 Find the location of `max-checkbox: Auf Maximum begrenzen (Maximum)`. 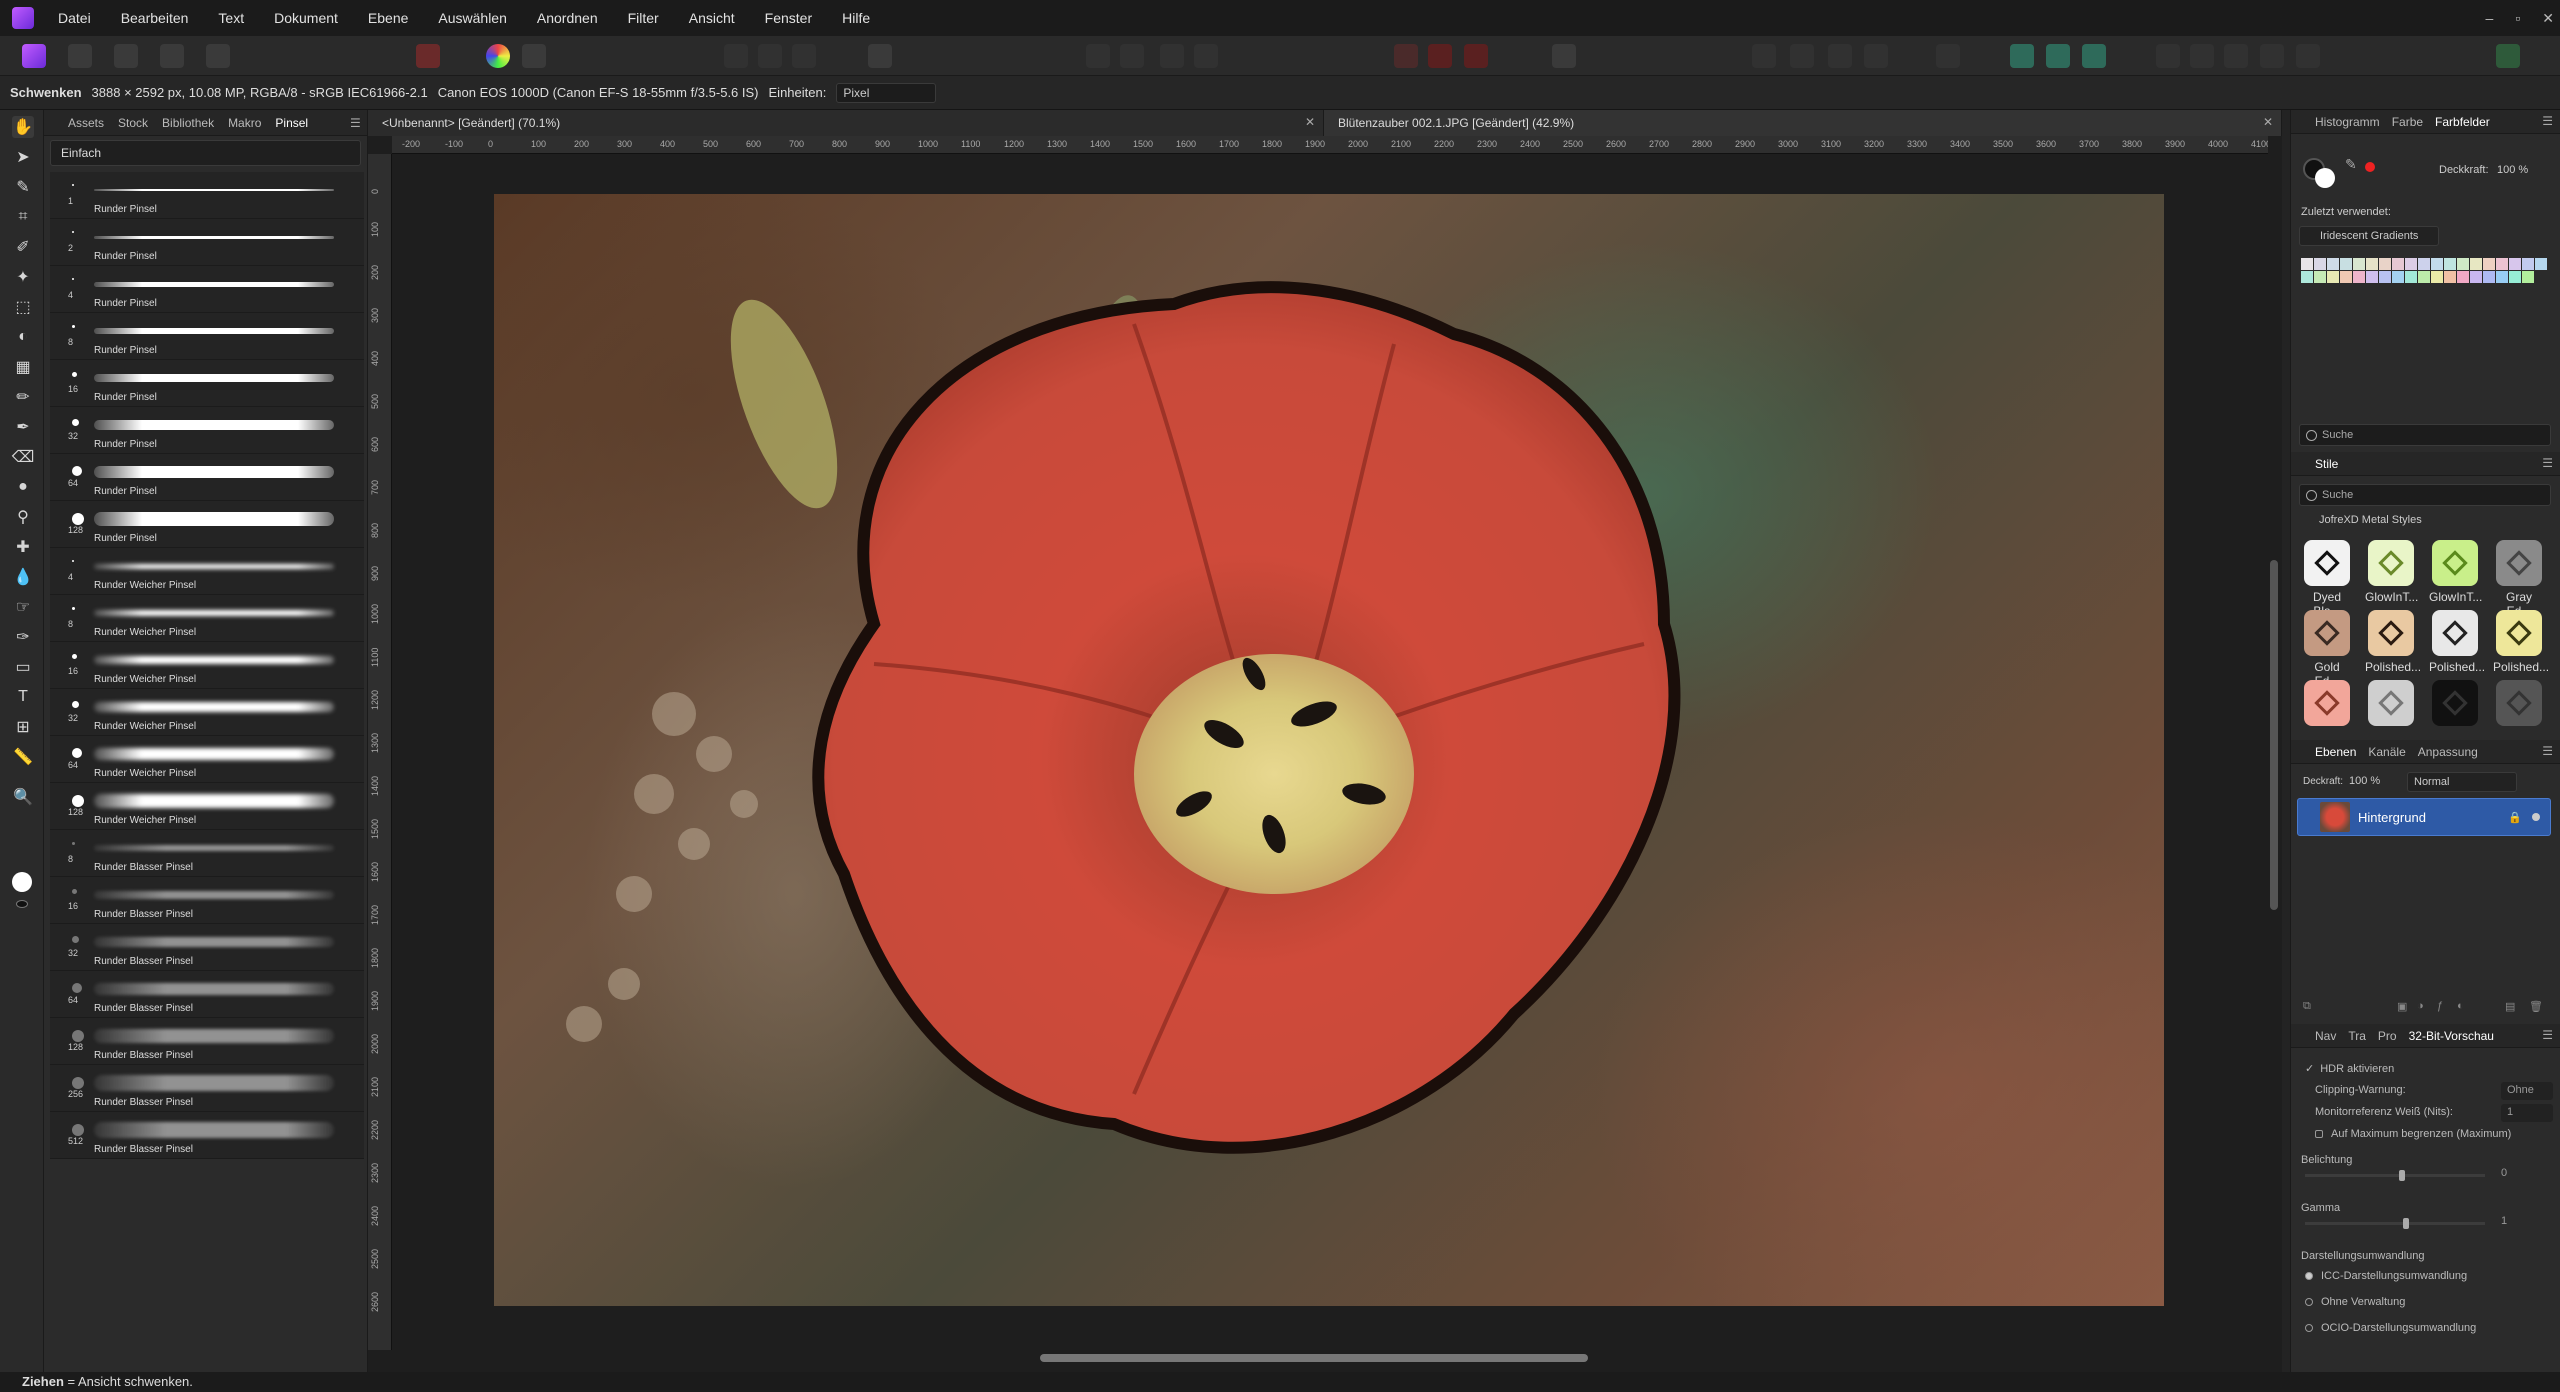

max-checkbox: Auf Maximum begrenzen (Maximum) is located at coordinates (2413, 1134).